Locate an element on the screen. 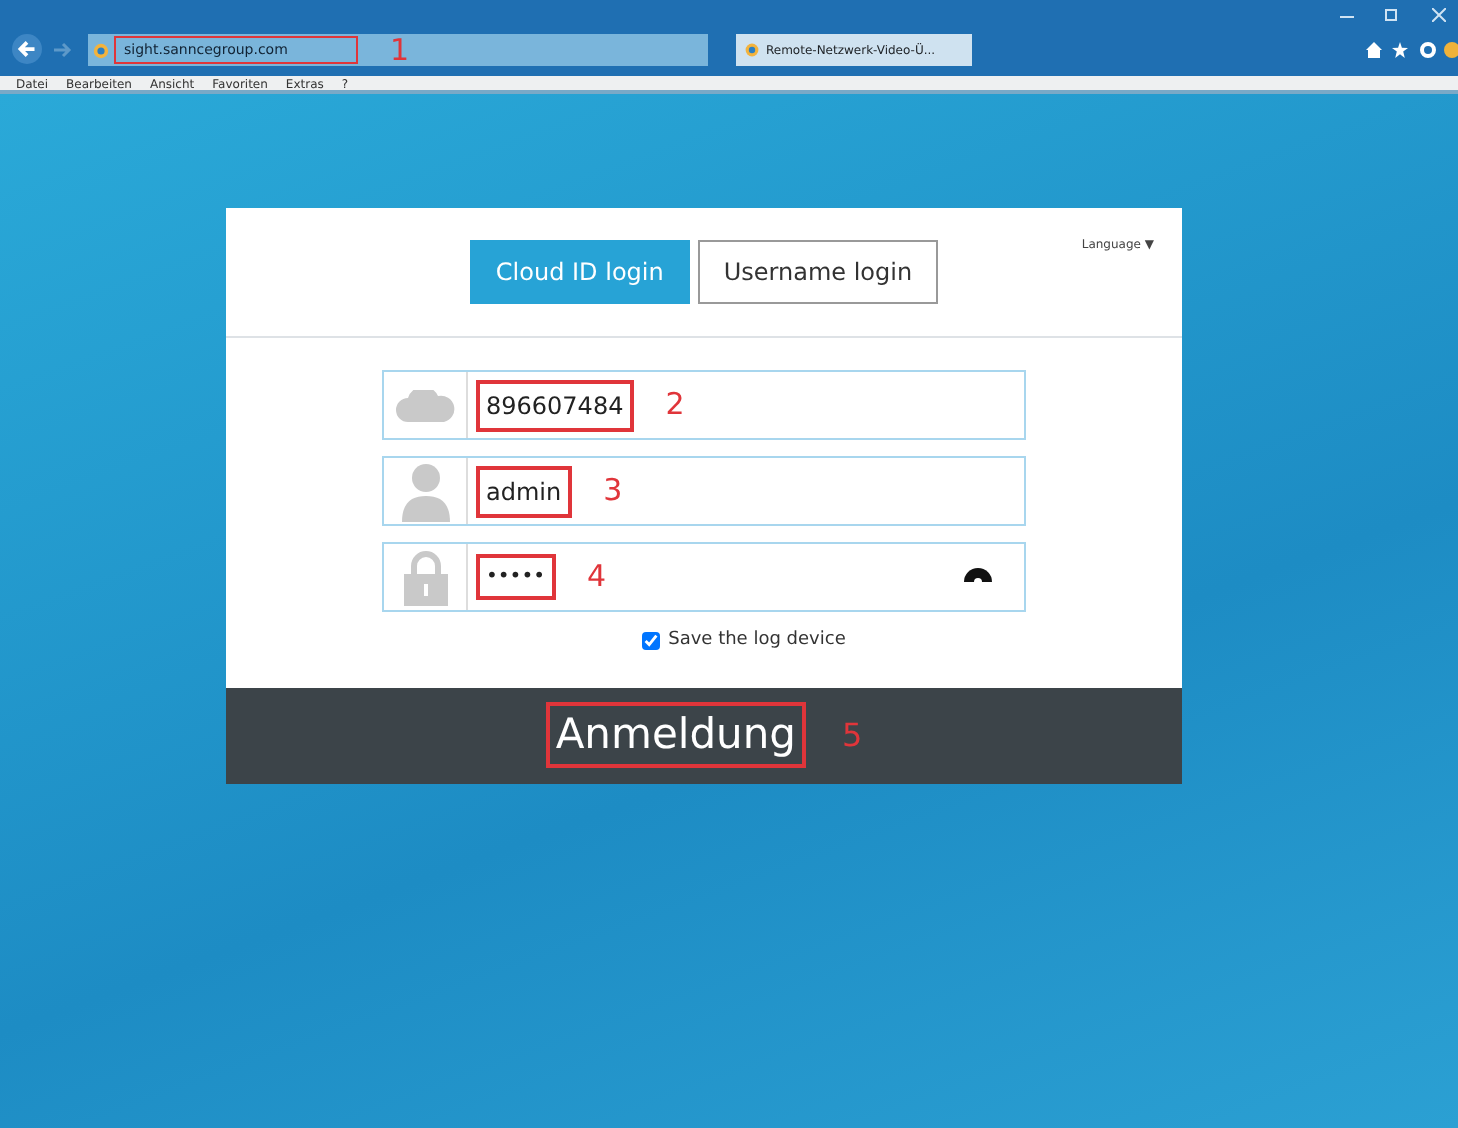 This screenshot has width=1458, height=1128. lock-icon is located at coordinates (425, 577).